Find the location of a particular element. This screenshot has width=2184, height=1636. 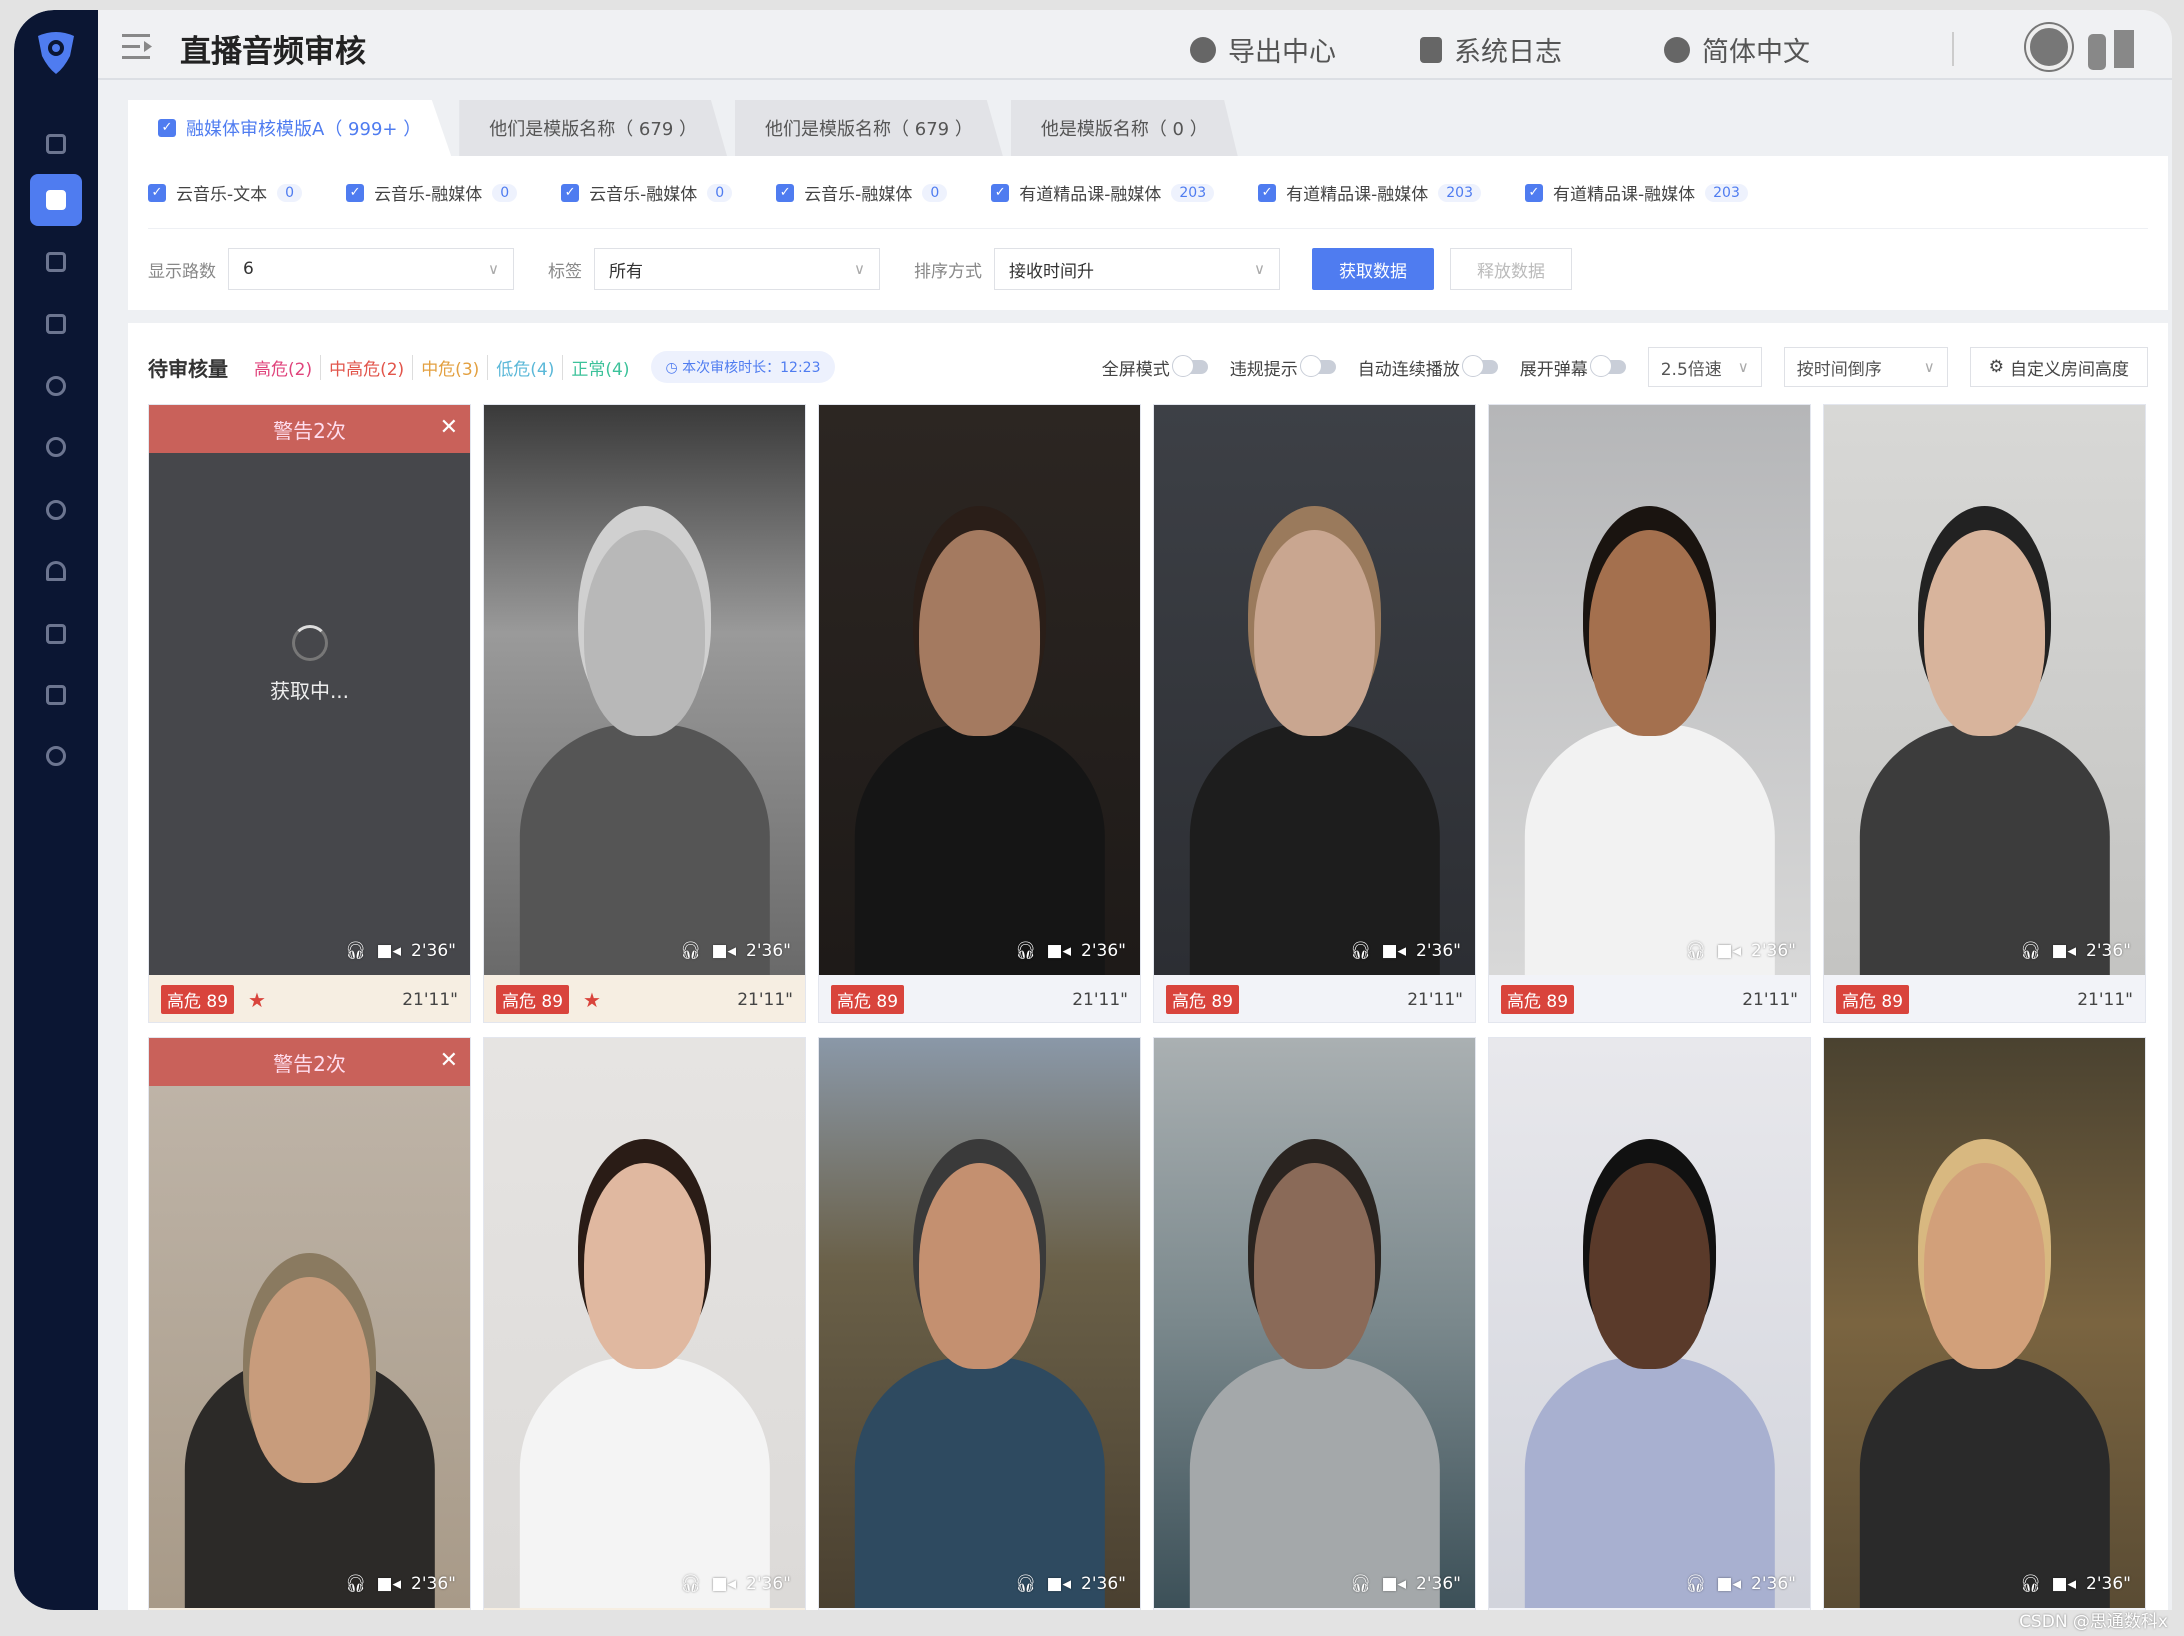

sidebar-item-profile is located at coordinates (56, 324).